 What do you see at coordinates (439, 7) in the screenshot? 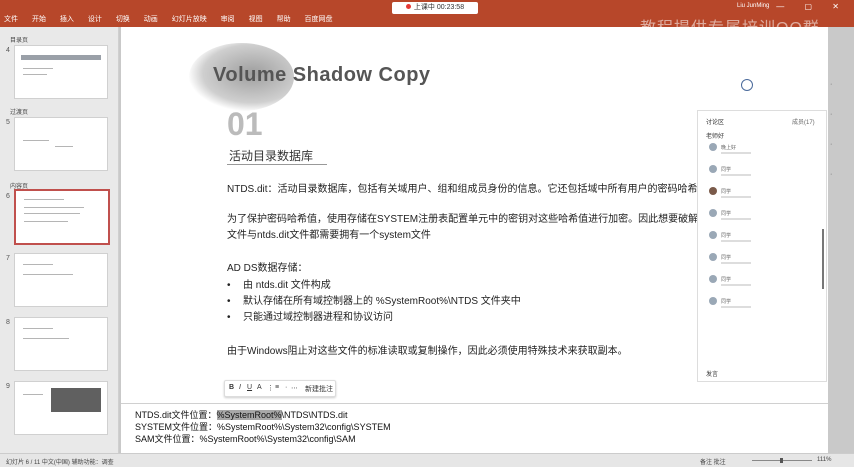
I see `recording-label: 上课中 00:23:58` at bounding box center [439, 7].